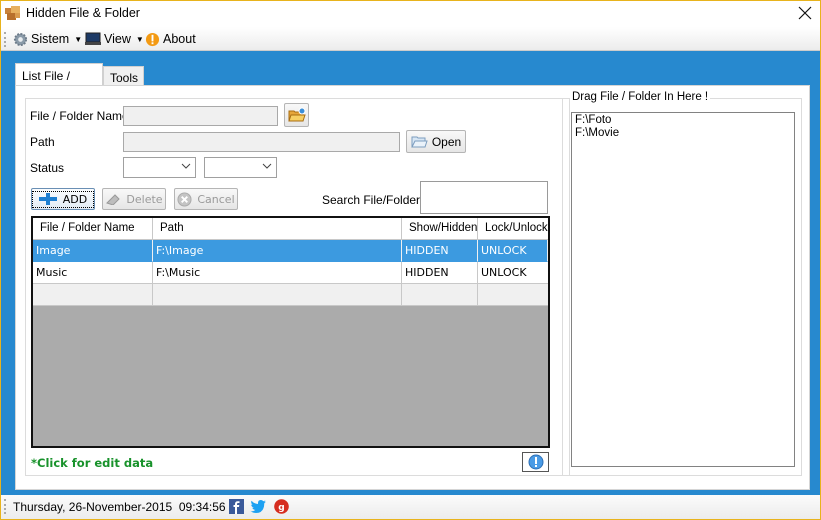 The height and width of the screenshot is (520, 821). I want to click on list-item: F:\Foto, so click(683, 120).